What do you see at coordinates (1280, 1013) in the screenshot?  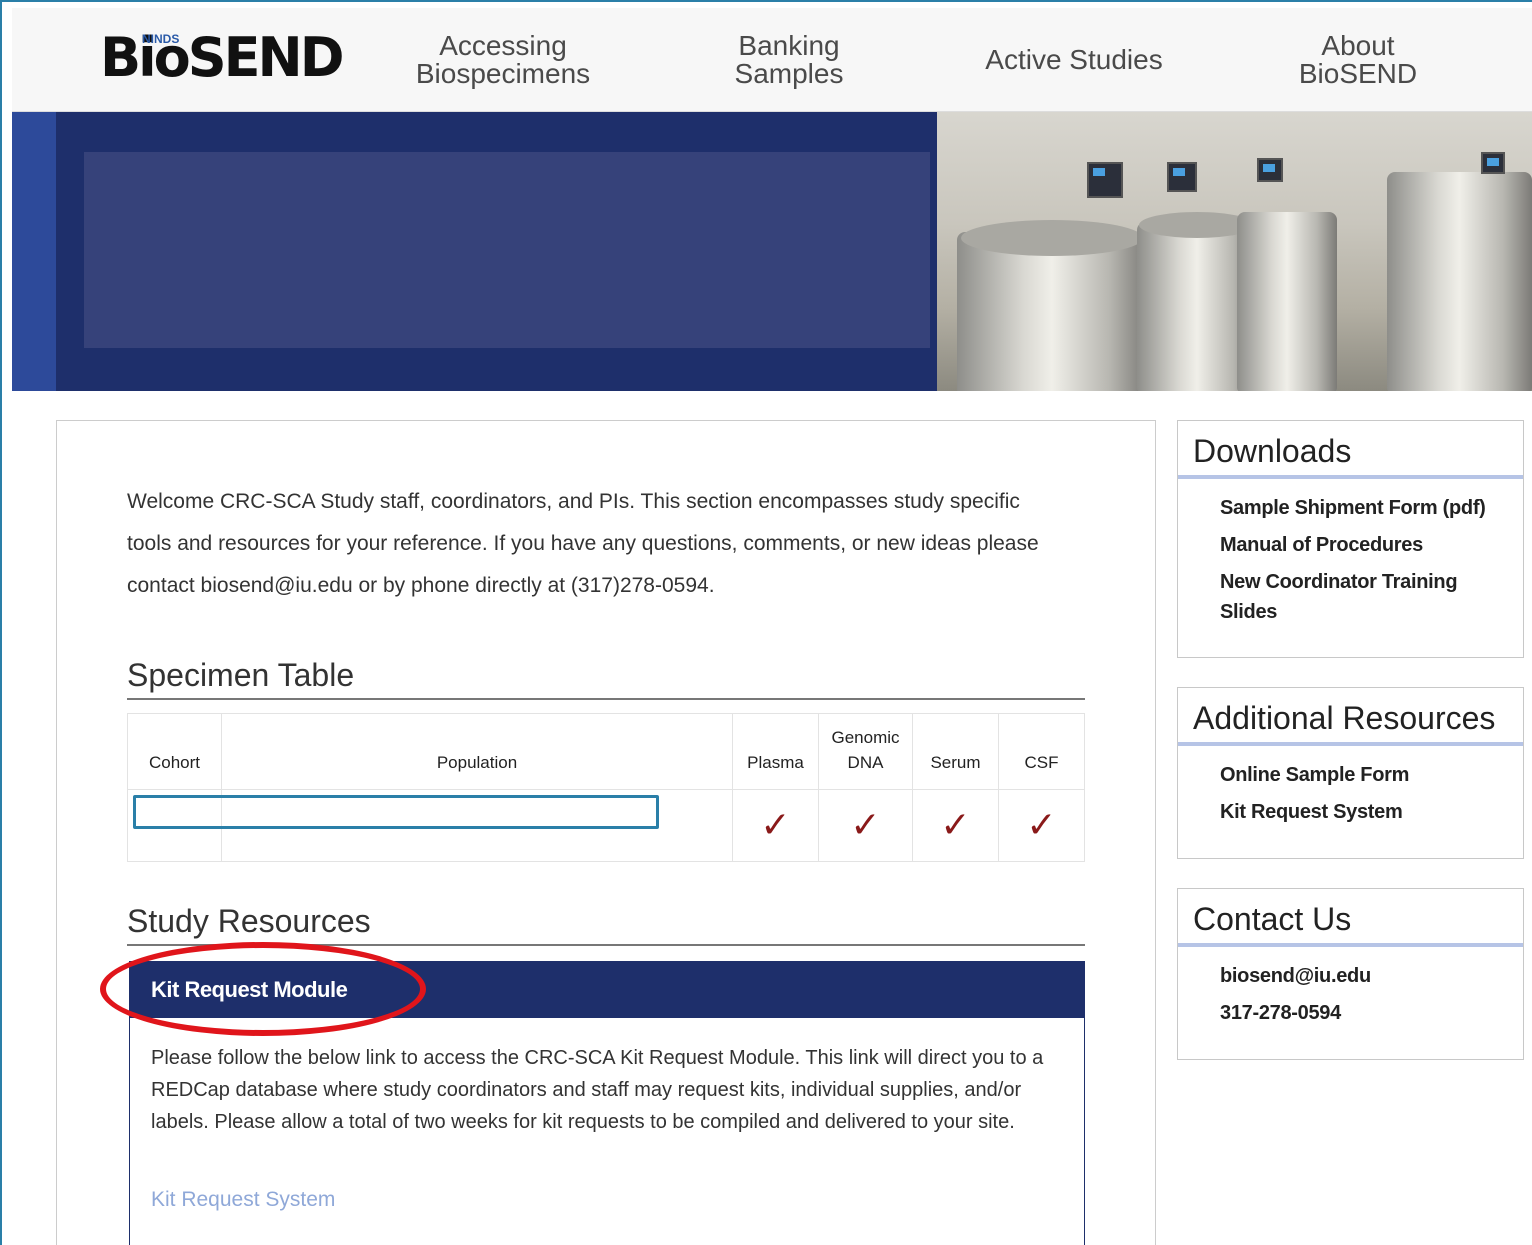 I see `contact-phone: 317-278-0594` at bounding box center [1280, 1013].